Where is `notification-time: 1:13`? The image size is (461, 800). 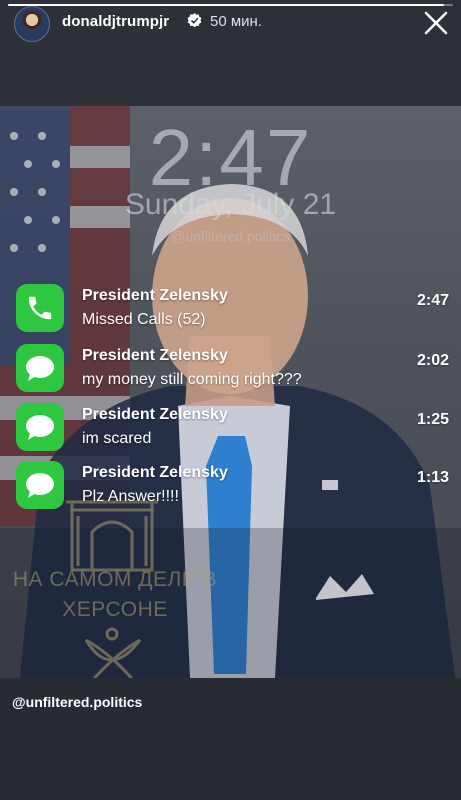
notification-time: 1:13 is located at coordinates (432, 477).